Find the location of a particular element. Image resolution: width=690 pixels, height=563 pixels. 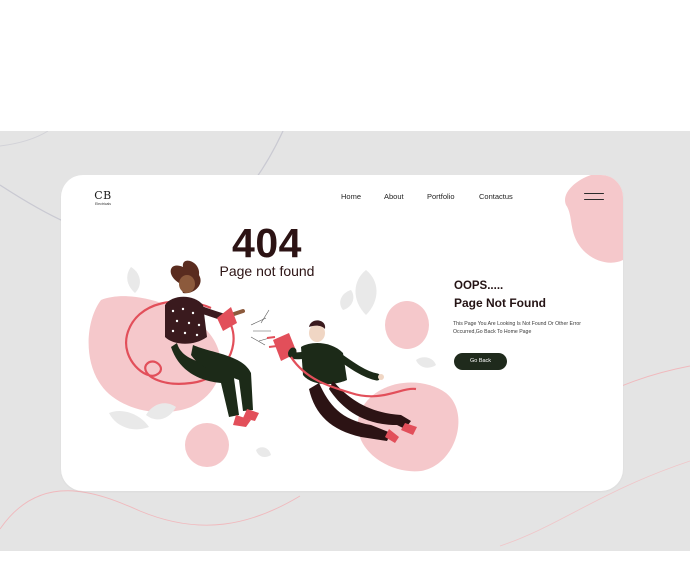

logo-subtitle: Electricals is located at coordinates (103, 204).